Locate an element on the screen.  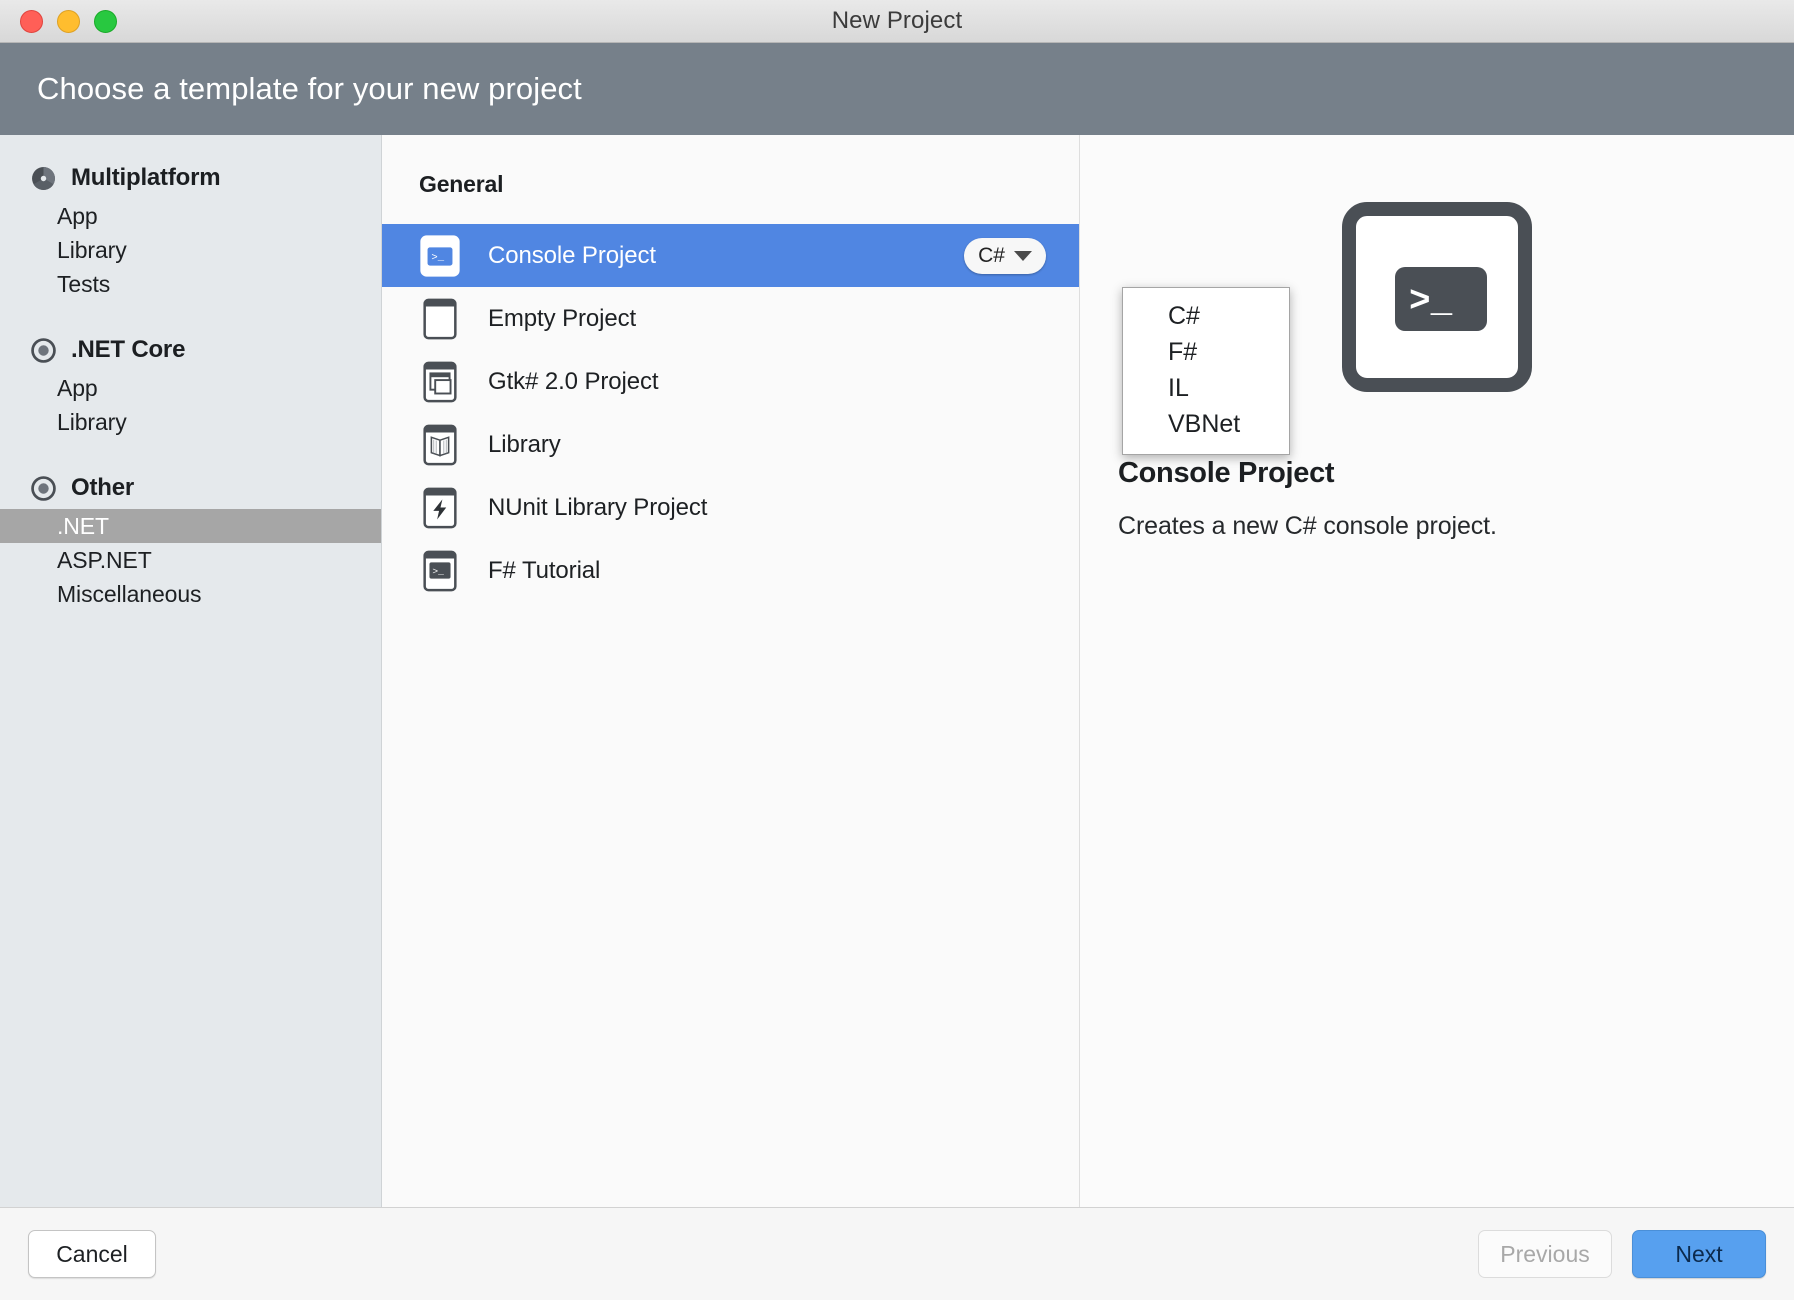
window-titlebar: New Project is located at coordinates (897, 21).